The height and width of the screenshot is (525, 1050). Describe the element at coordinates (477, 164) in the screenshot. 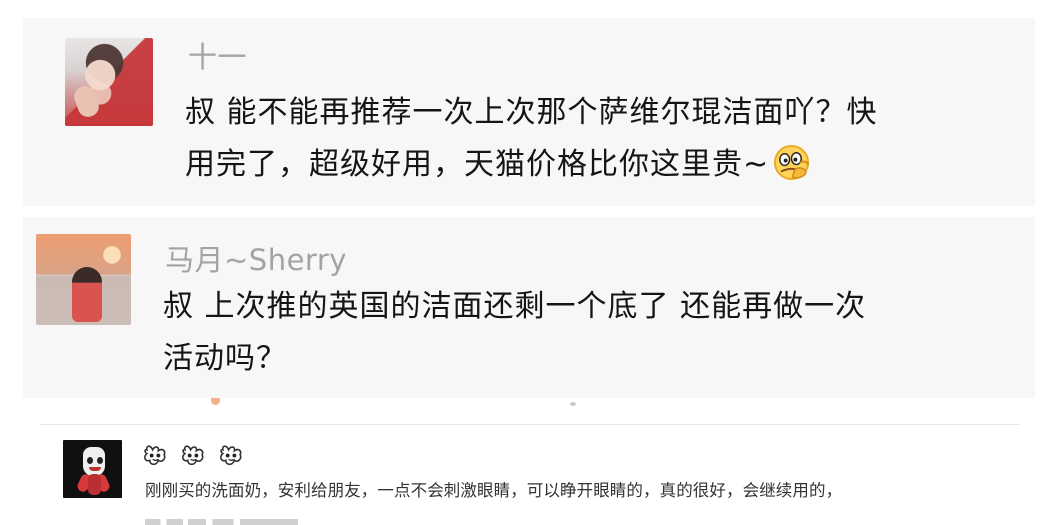

I see `shiyi-comment-line-2-text: 用完了，超级好用，天猫价格比你这里贵~` at that location.